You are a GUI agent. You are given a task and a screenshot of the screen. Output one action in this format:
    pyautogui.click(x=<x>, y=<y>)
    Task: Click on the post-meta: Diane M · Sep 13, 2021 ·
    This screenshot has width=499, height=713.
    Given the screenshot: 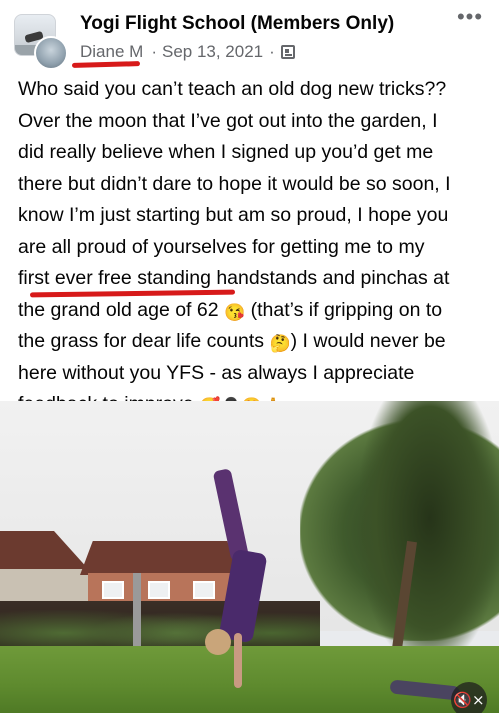 What is the action you would take?
    pyautogui.click(x=187, y=52)
    